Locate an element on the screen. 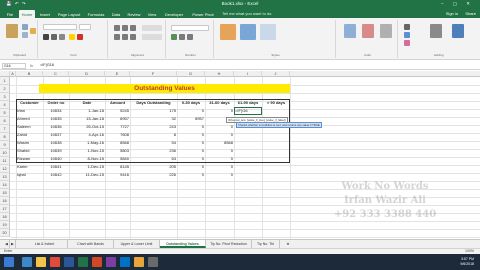  align-middle-icon is located at coordinates (125, 28).